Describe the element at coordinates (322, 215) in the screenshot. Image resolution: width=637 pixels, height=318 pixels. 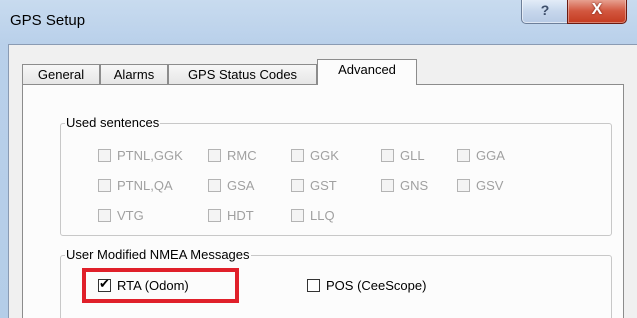
I see `checkbox-label: LLQ` at that location.